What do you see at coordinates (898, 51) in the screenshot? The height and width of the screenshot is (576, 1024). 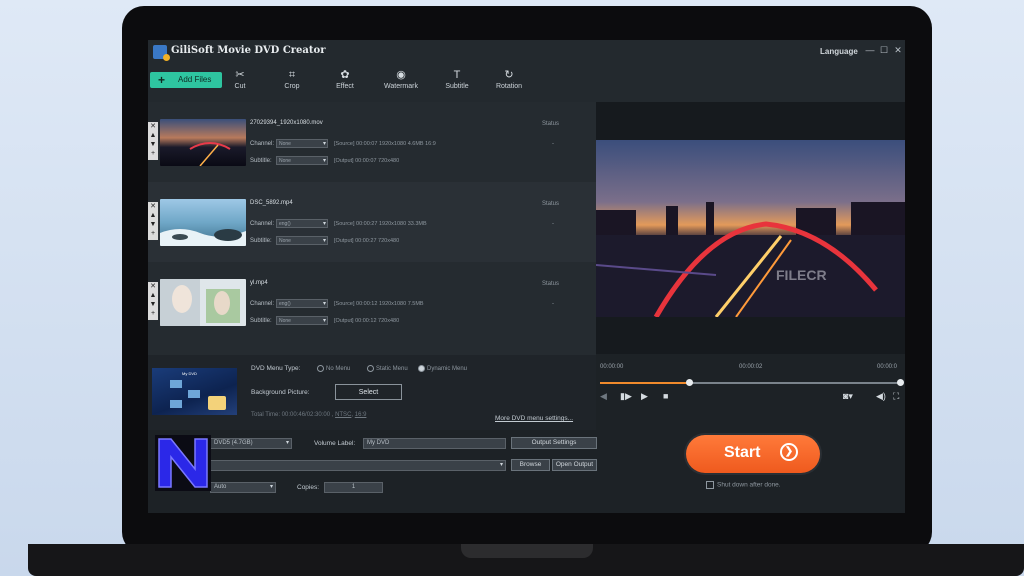 I see `close-icon: ✕` at bounding box center [898, 51].